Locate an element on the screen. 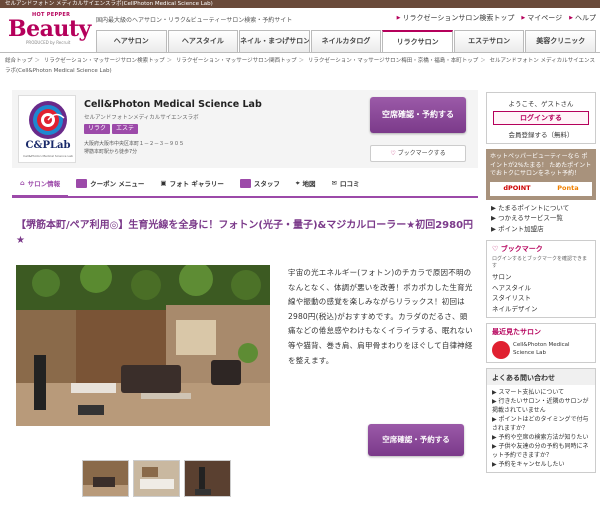 Image resolution: width=600 pixels, height=514 pixels. crumb-top: 総合トップ is located at coordinates (19, 61).